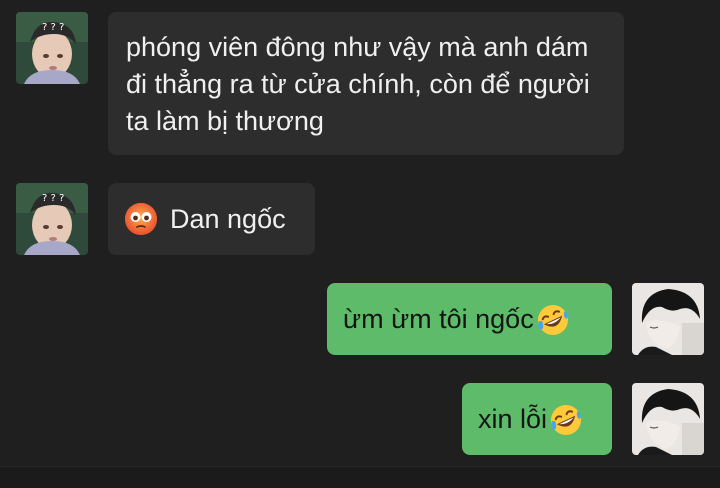 The width and height of the screenshot is (720, 488). I want to click on message-row: ừm ừm tôi ngốc, so click(515, 319).